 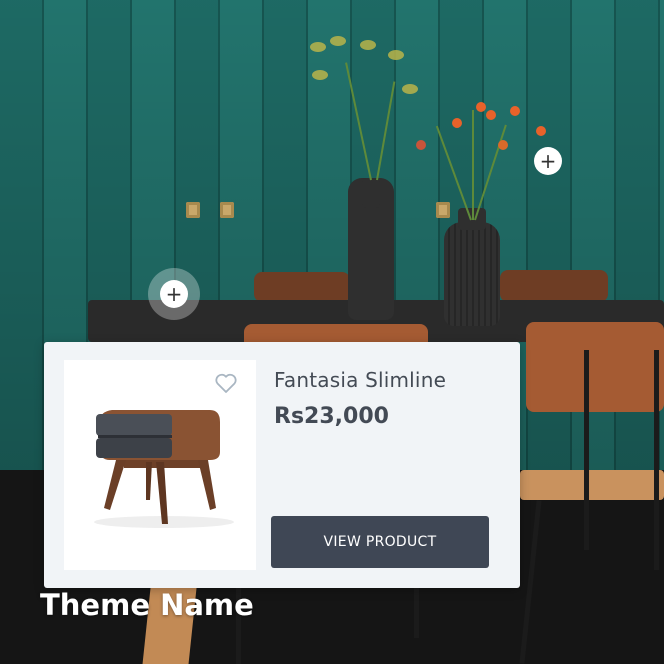 I want to click on product-price: Rs23,000, so click(x=331, y=416).